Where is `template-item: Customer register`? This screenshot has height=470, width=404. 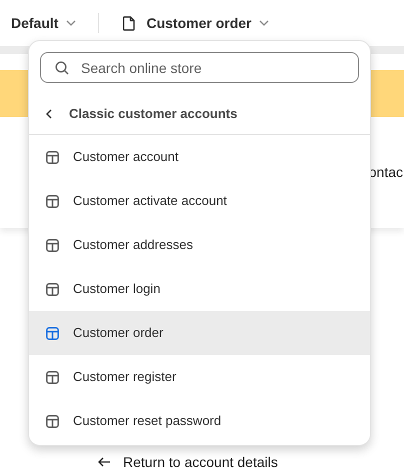
template-item: Customer register is located at coordinates (199, 377).